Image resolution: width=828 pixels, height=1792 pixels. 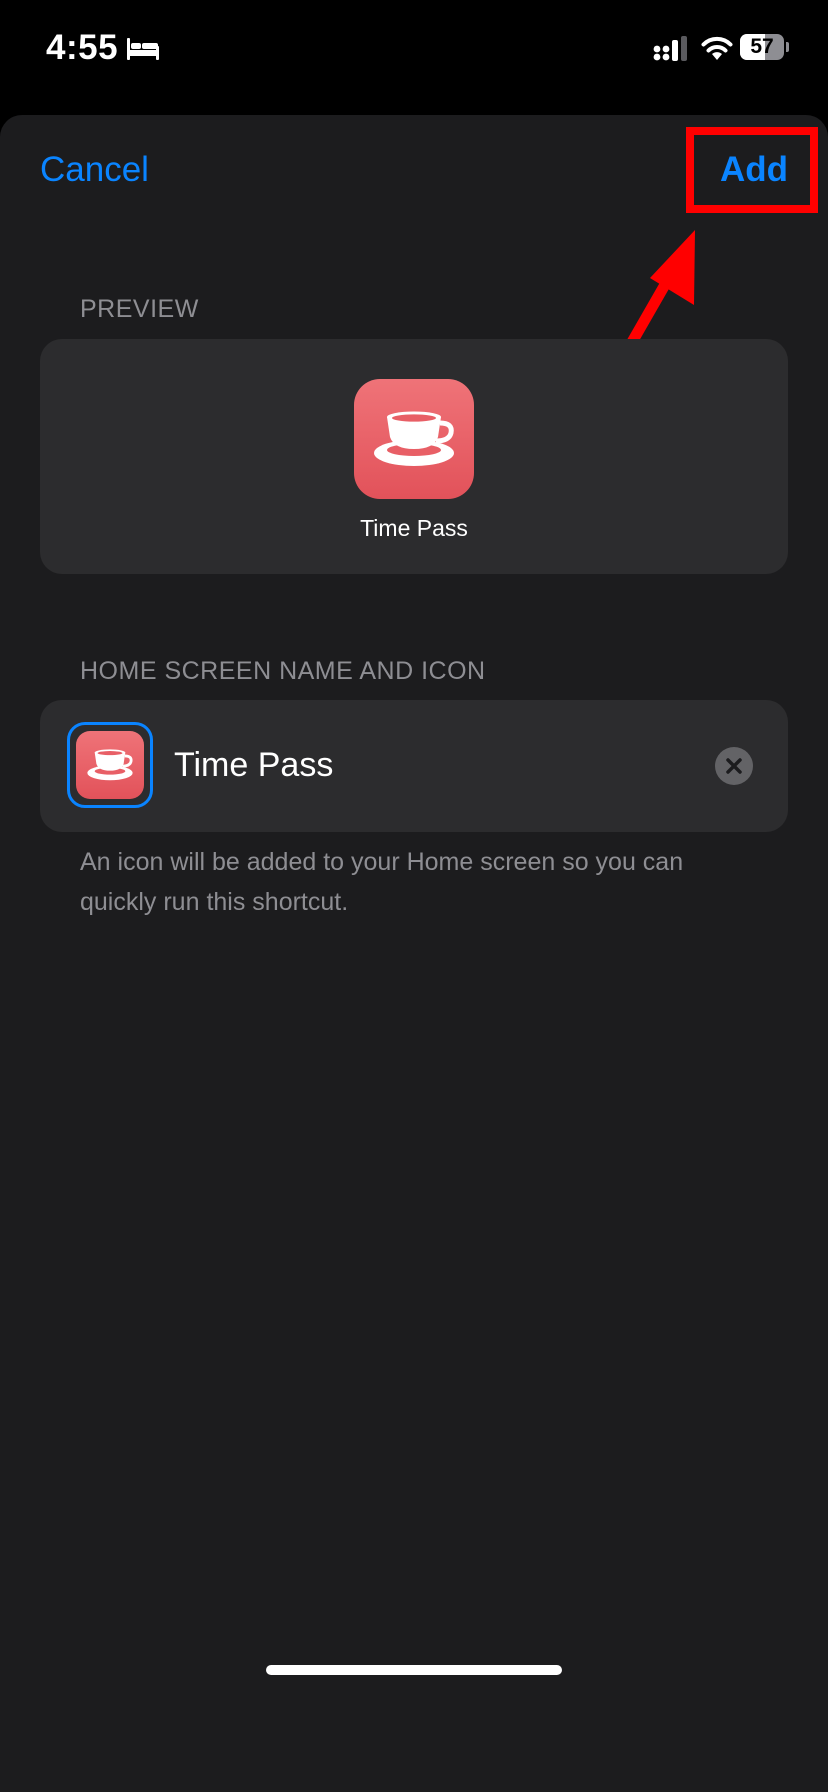 I want to click on battery-nub, so click(x=787, y=47).